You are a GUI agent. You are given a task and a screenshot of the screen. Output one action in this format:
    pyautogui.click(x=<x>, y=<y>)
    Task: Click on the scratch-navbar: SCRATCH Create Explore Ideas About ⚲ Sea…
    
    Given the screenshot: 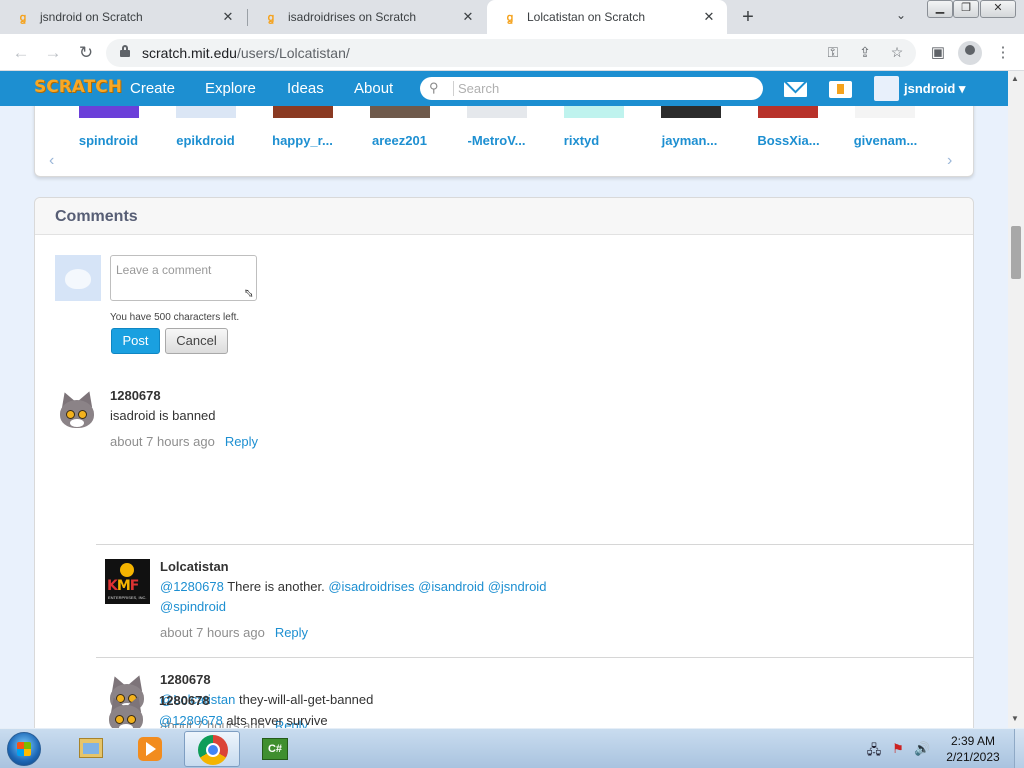 What is the action you would take?
    pyautogui.click(x=504, y=88)
    